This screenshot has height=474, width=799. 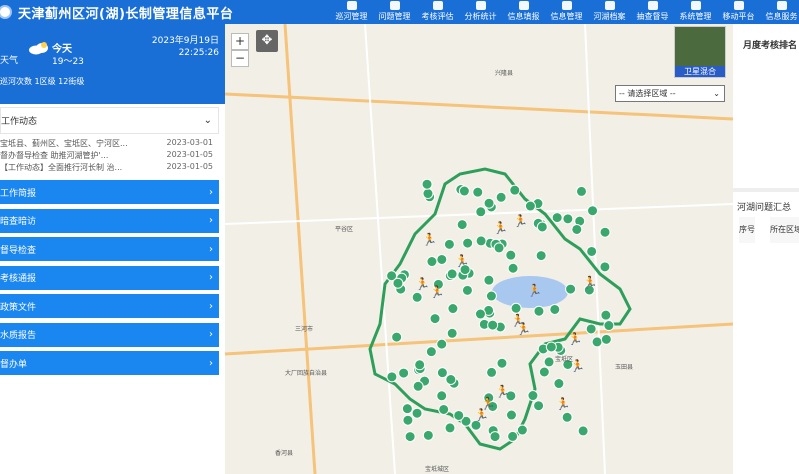 What do you see at coordinates (351, 12) in the screenshot?
I see `nav-item: 巡河管理` at bounding box center [351, 12].